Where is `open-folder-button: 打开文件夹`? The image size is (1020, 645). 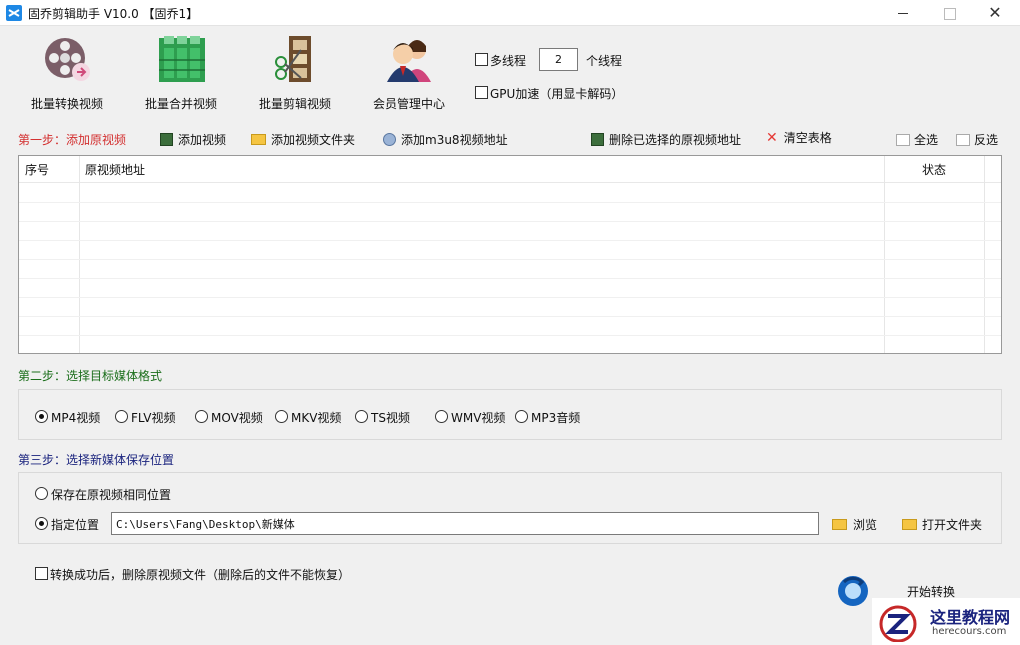 open-folder-button: 打开文件夹 is located at coordinates (942, 524).